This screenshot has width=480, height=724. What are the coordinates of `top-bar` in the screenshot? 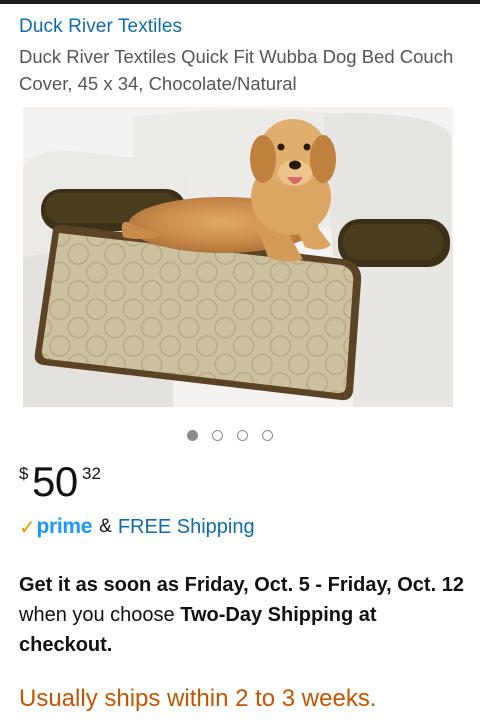 It's located at (240, 2).